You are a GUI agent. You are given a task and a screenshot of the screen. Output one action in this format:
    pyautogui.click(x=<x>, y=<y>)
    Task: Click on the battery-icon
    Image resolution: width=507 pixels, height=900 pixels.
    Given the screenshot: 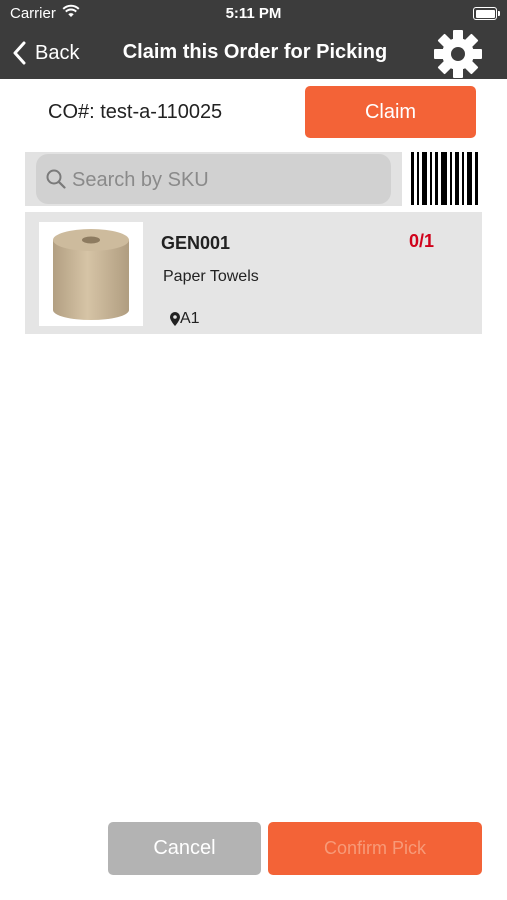 What is the action you would take?
    pyautogui.click(x=486, y=13)
    